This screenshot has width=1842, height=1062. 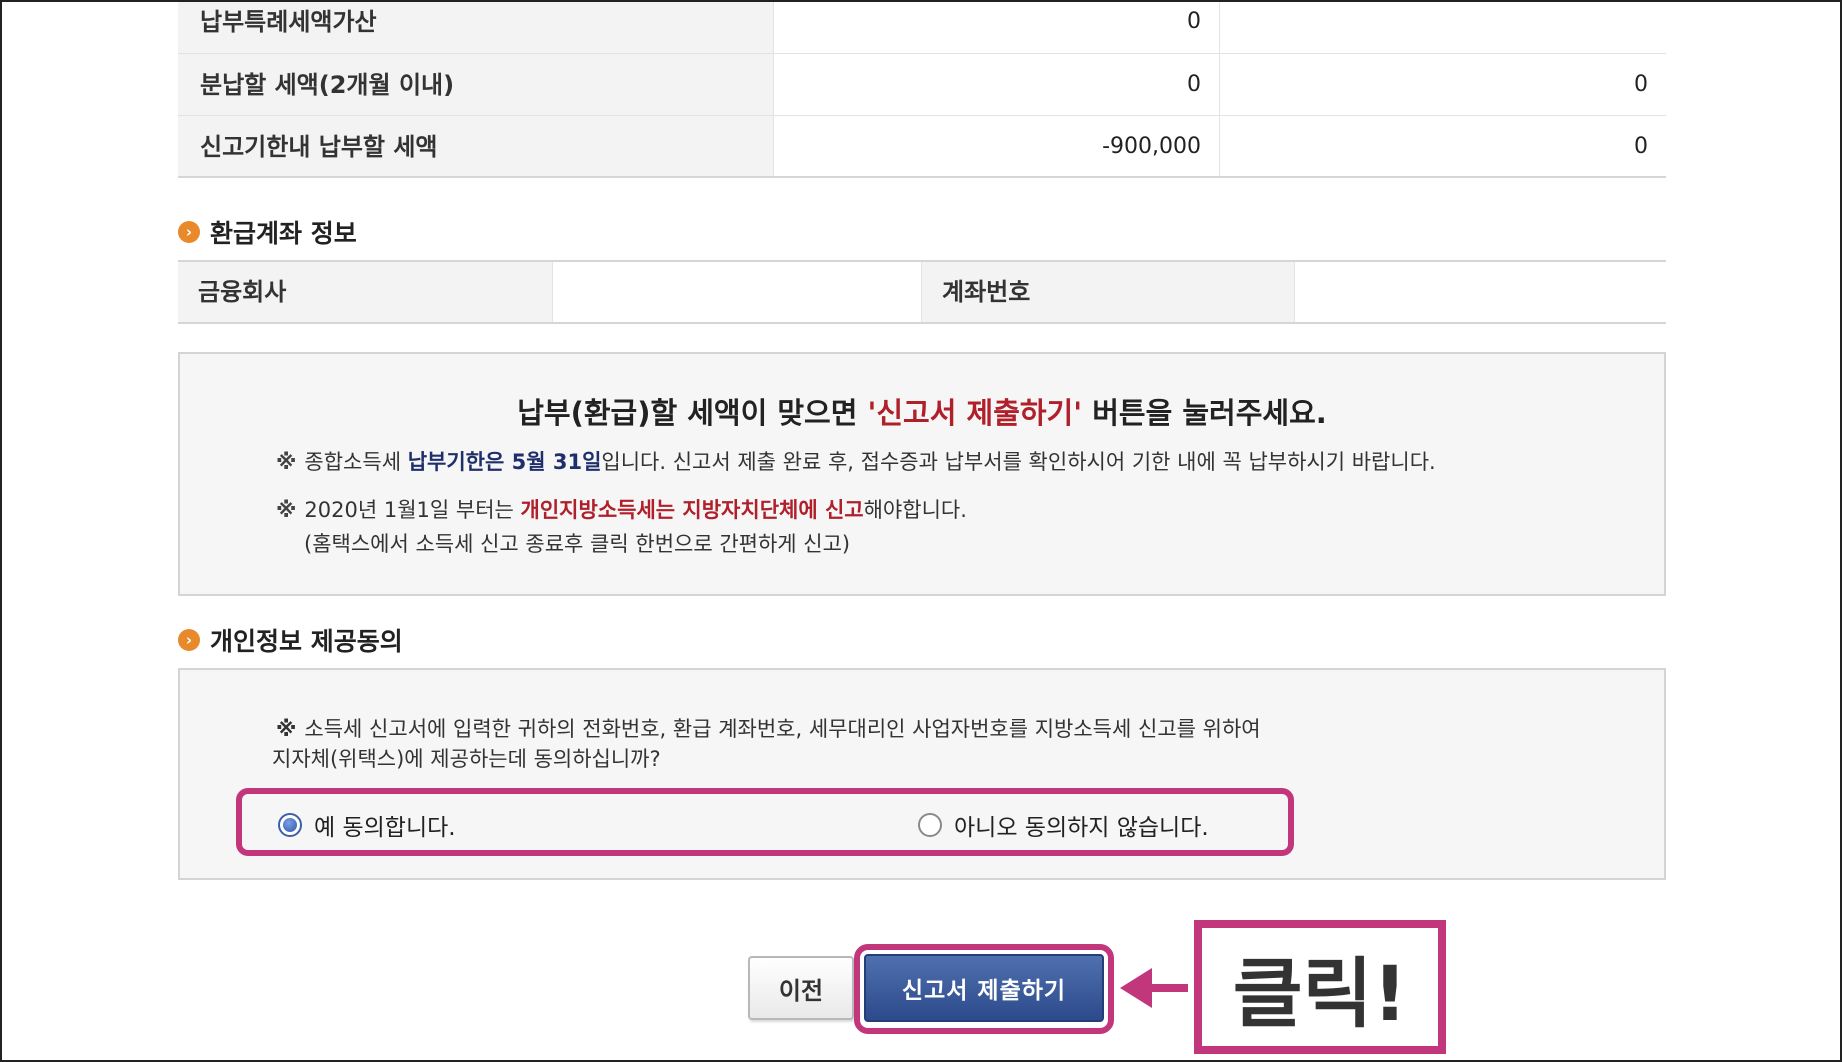 What do you see at coordinates (692, 413) in the screenshot?
I see `notice-heading-text: 납부(환급)할 세액이 맞으면` at bounding box center [692, 413].